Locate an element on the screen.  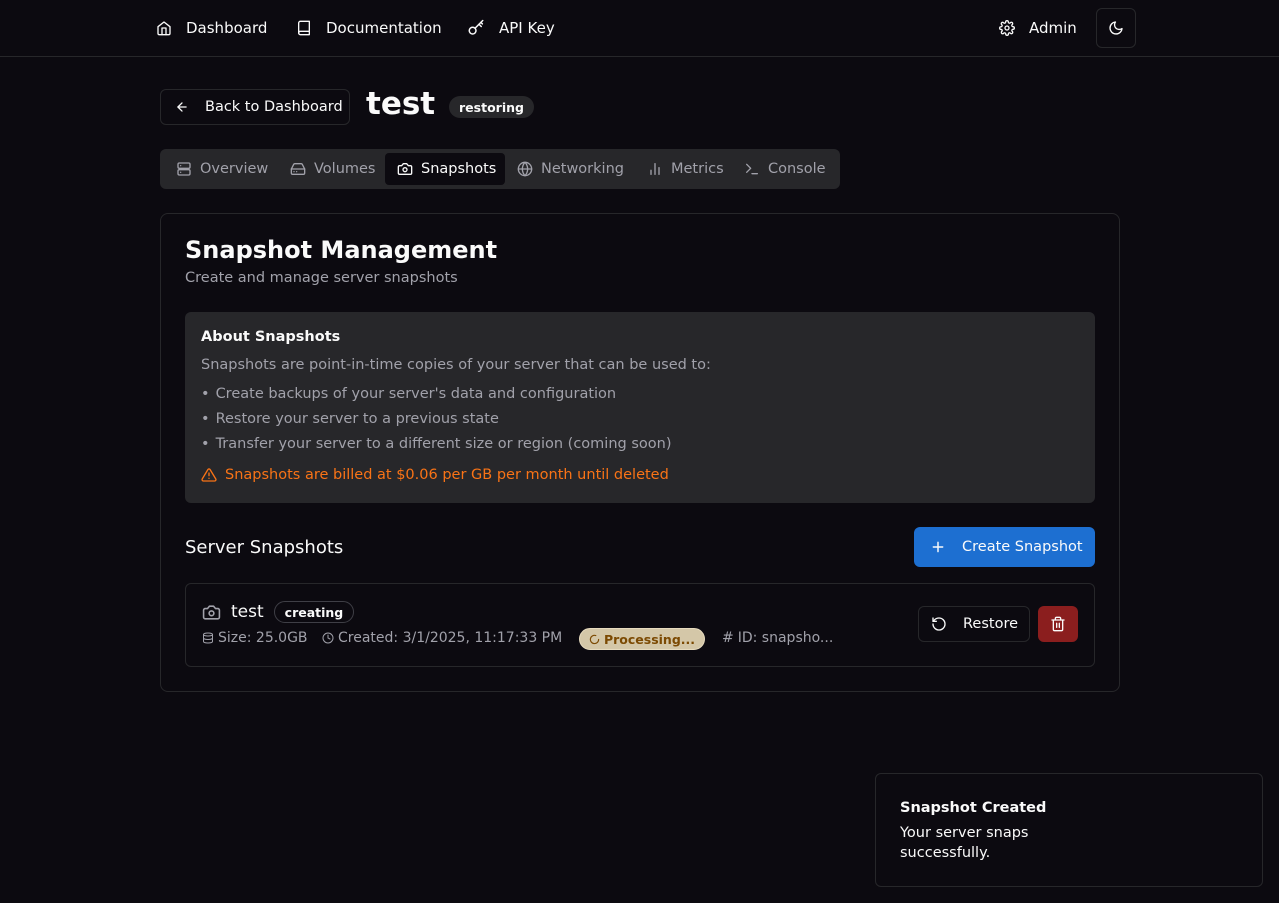
tab-console: Console is located at coordinates (784, 169).